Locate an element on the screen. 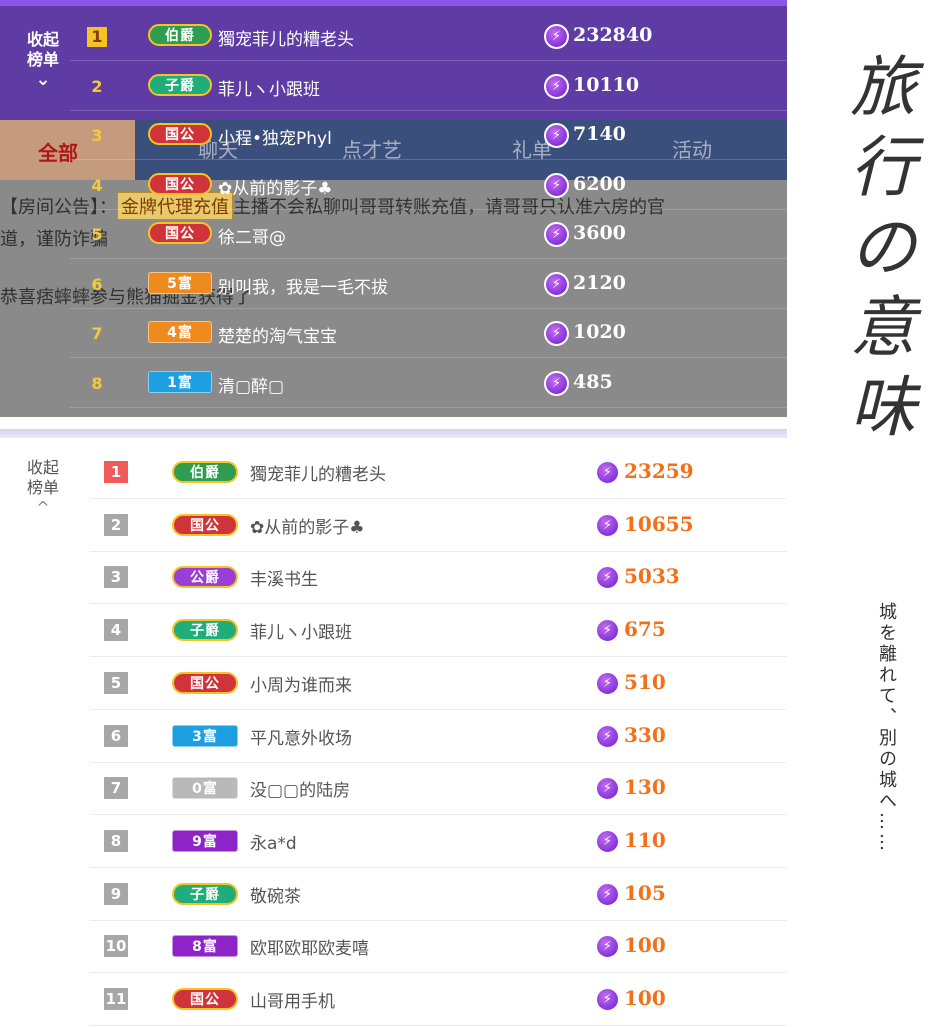  gift-score: 5033 is located at coordinates (652, 576).